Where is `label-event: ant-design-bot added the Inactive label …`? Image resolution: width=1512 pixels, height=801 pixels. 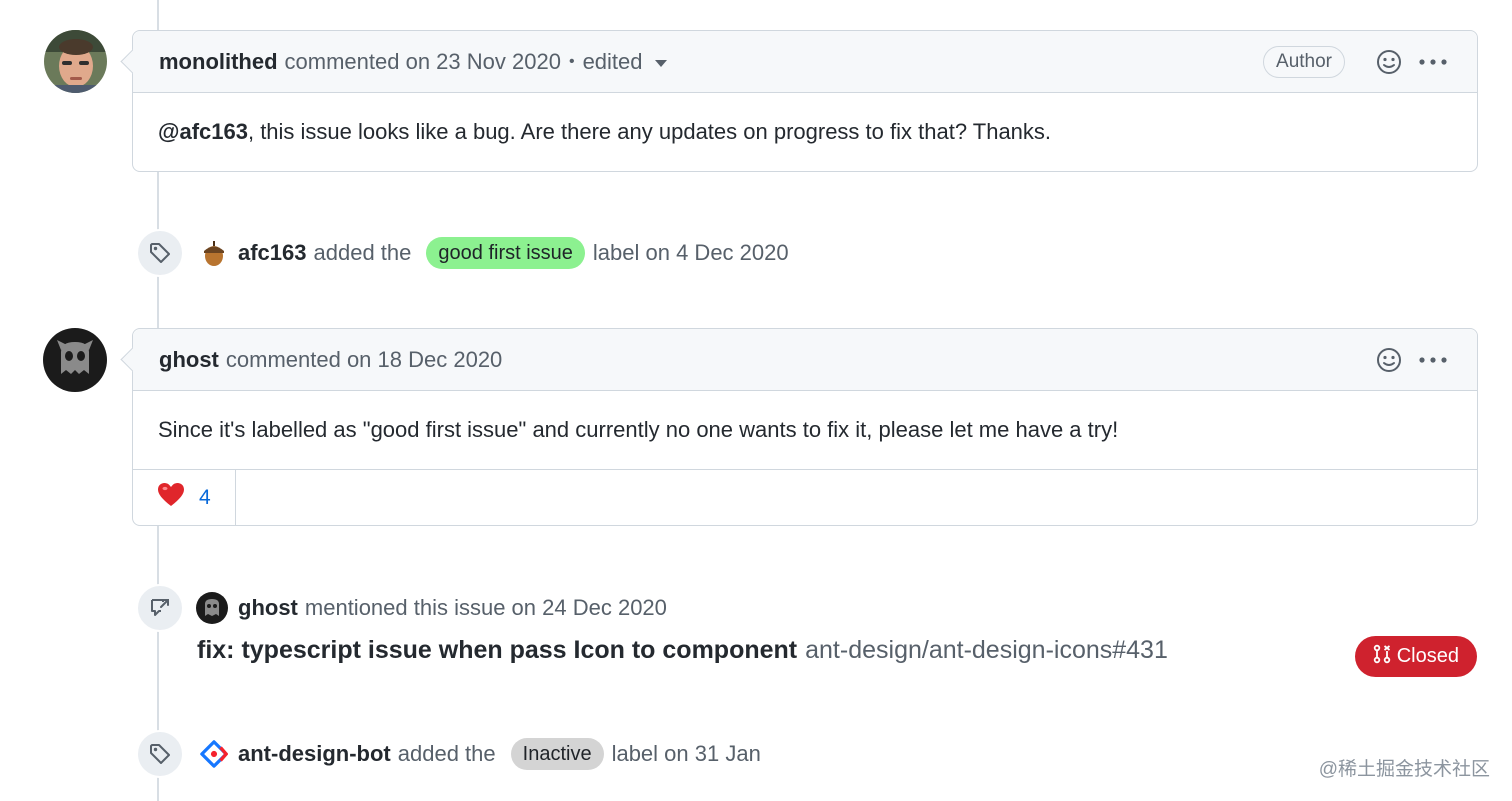 label-event: ant-design-bot added the Inactive label … is located at coordinates (448, 754).